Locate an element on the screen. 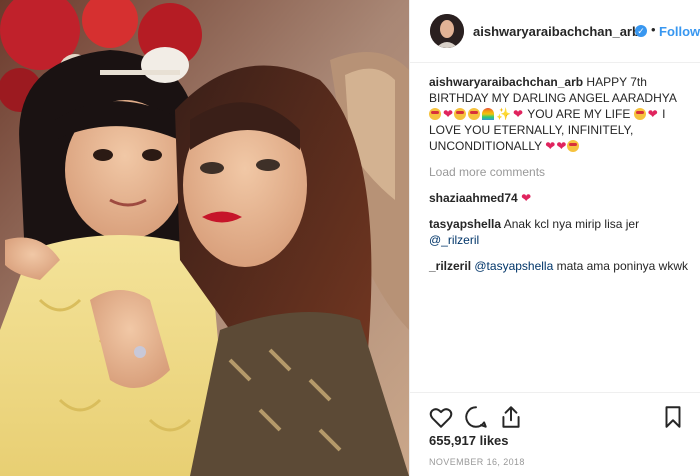 The image size is (700, 476). header-username: aishwaryaraibachchan_arb is located at coordinates (556, 31).